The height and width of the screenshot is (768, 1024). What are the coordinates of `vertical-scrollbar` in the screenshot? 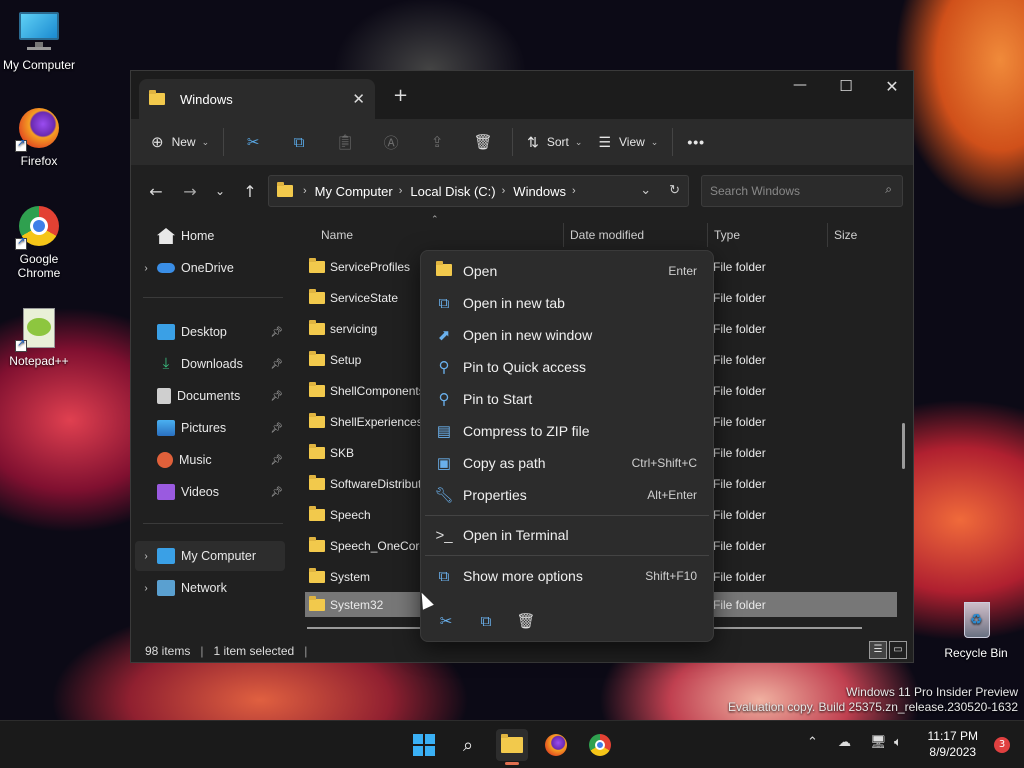 It's located at (903, 446).